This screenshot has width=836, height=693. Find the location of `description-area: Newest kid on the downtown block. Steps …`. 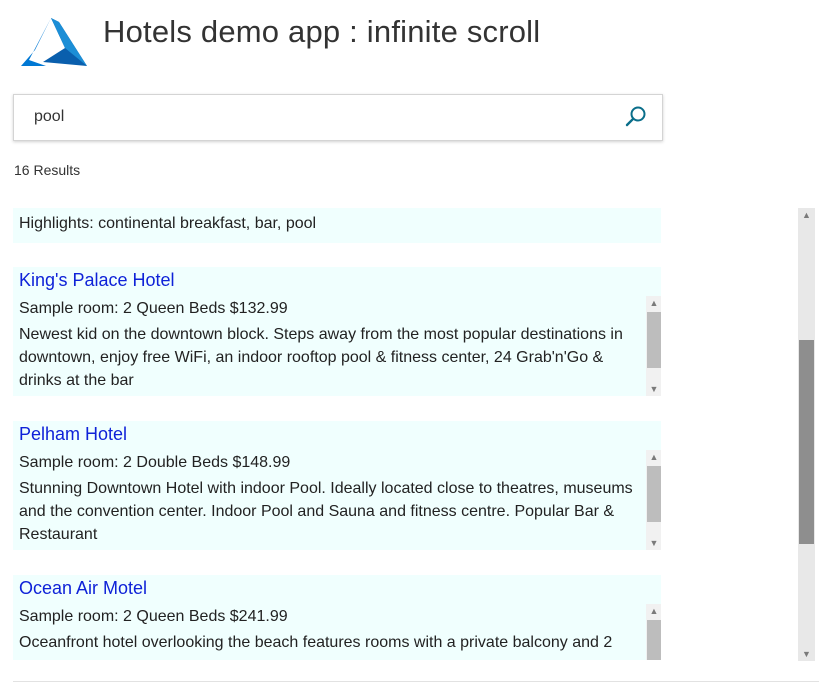

description-area: Newest kid on the downtown block. Steps … is located at coordinates (331, 359).